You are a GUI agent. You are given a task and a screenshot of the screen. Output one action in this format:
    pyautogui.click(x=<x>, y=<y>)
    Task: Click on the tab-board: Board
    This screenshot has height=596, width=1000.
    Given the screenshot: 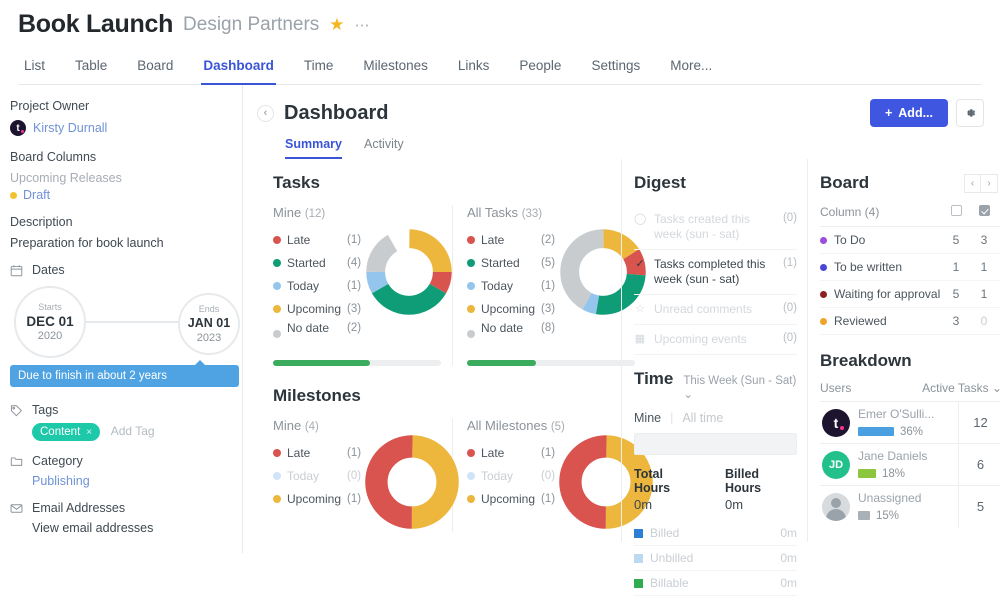 What is the action you would take?
    pyautogui.click(x=155, y=68)
    